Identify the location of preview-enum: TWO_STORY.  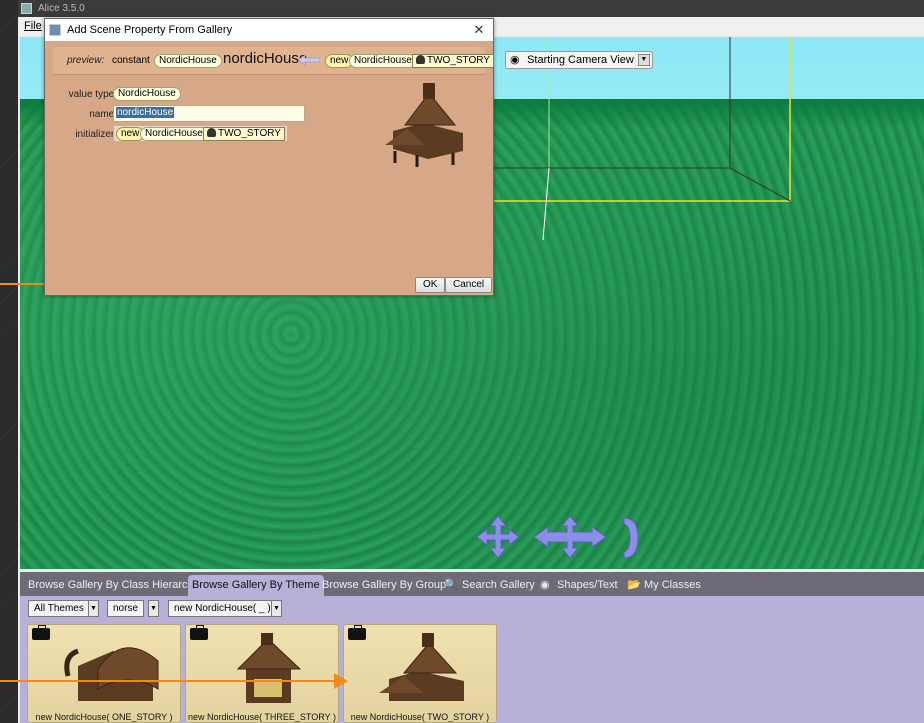
(453, 61).